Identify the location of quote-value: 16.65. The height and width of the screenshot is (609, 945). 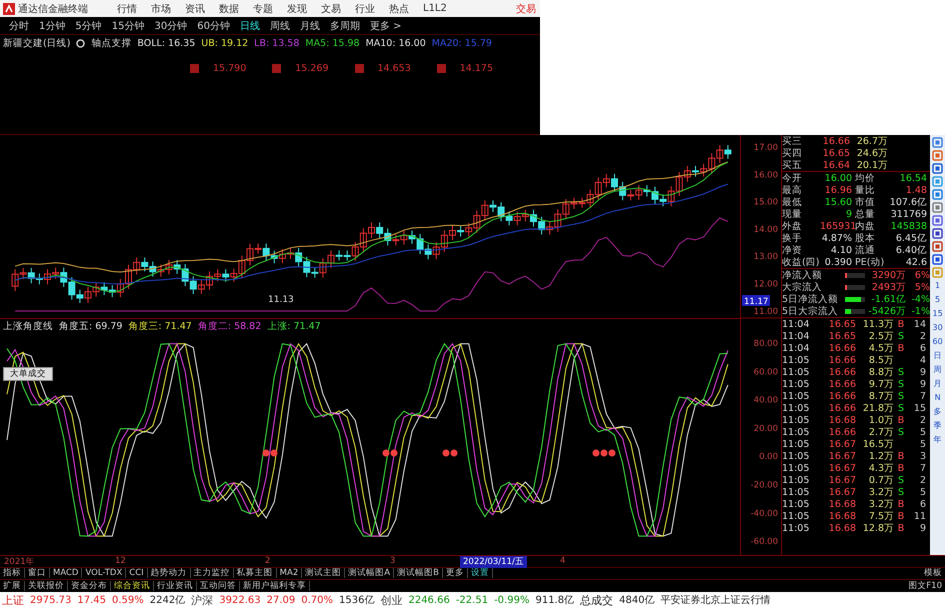
(836, 153).